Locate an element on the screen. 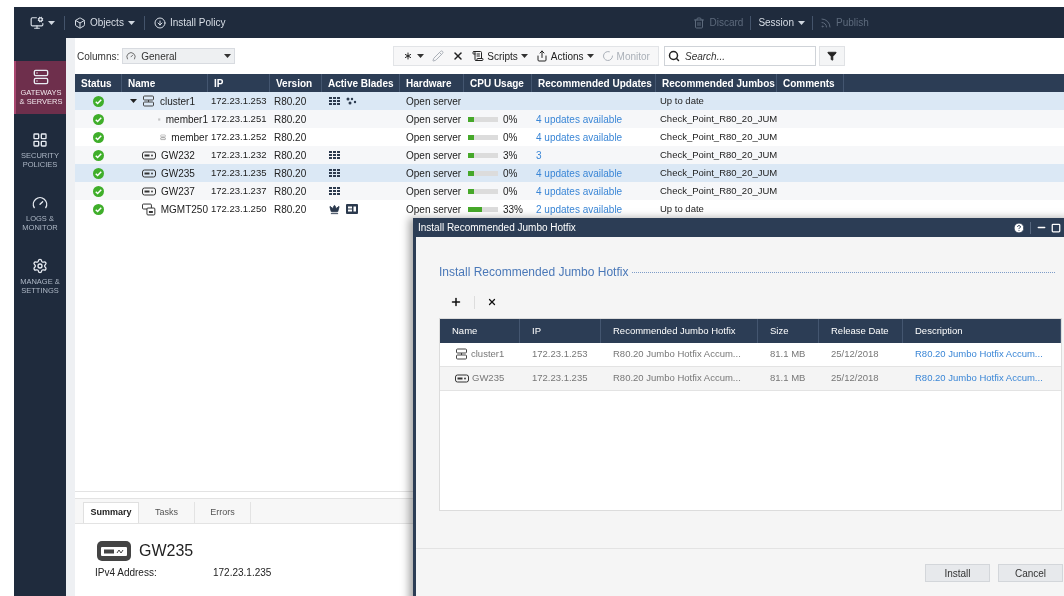  ip-cell: 172.23.1.252 is located at coordinates (239, 137).